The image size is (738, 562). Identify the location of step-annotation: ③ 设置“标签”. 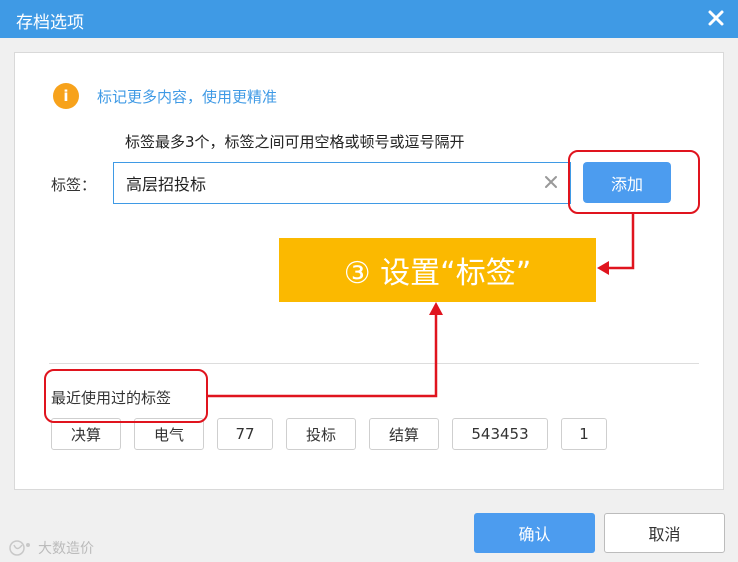
(437, 270).